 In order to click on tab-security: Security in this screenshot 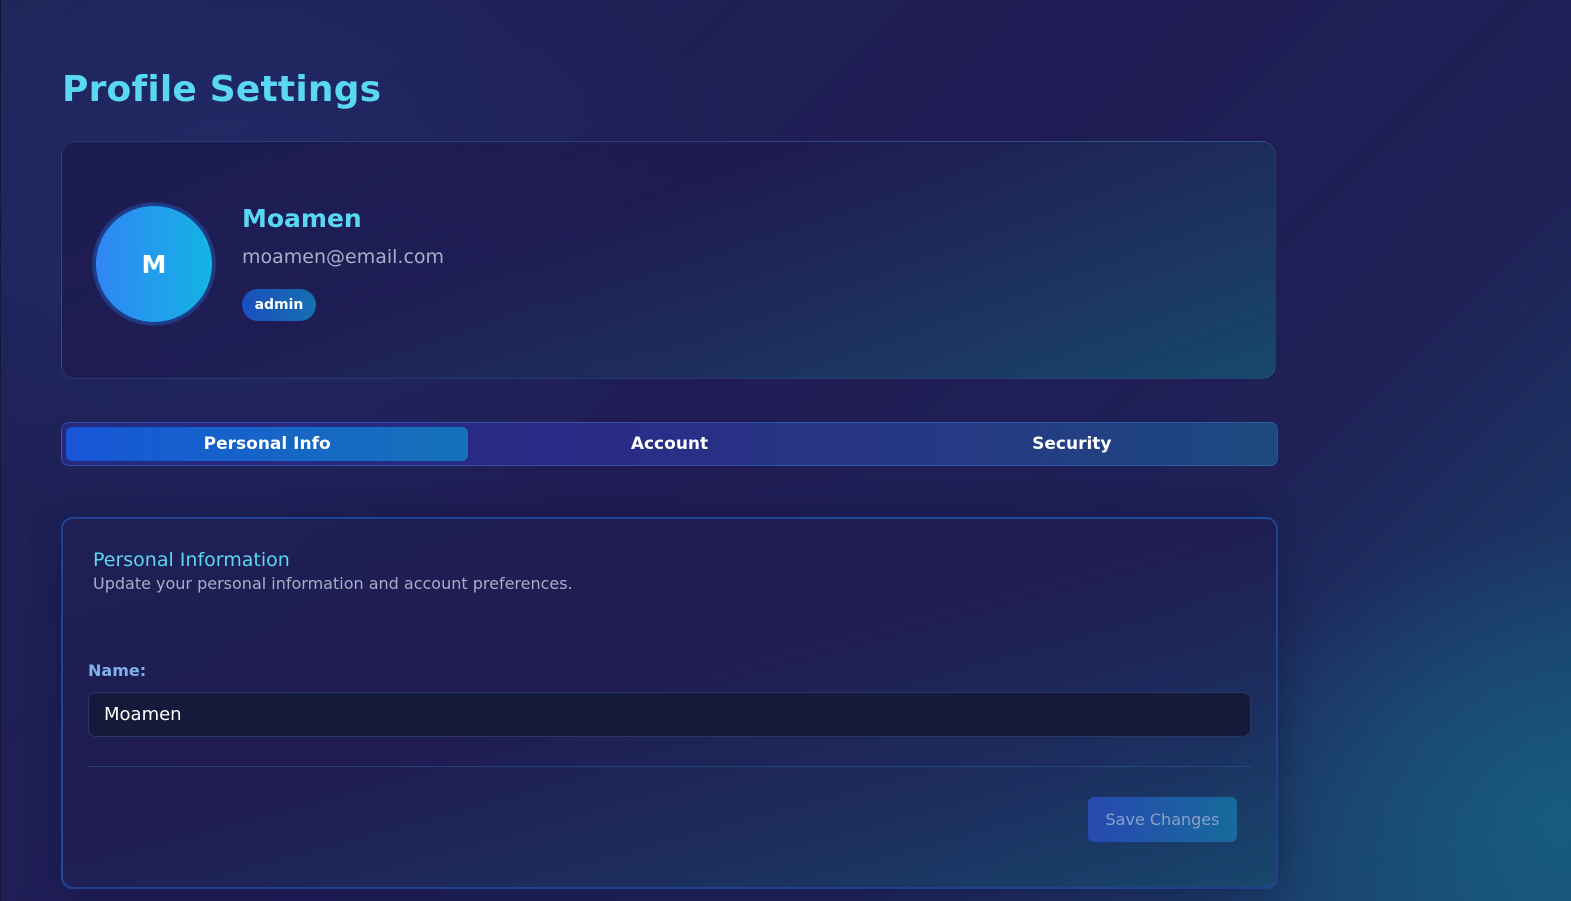, I will do `click(1072, 444)`.